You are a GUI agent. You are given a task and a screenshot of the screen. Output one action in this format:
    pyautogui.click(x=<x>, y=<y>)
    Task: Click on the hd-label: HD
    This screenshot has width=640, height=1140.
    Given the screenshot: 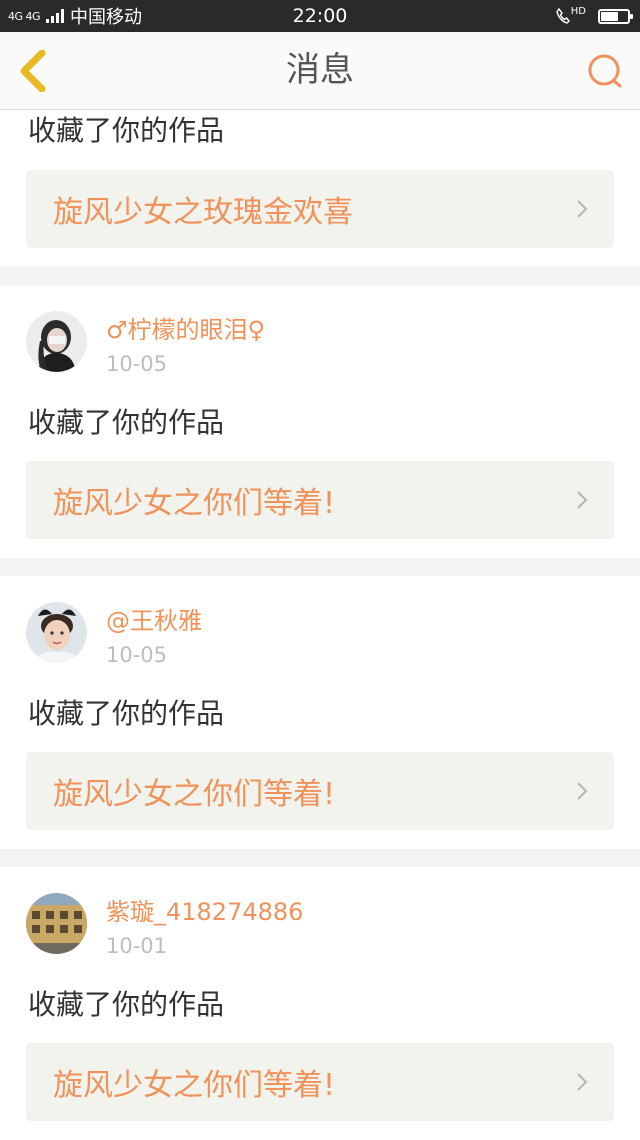 What is the action you would take?
    pyautogui.click(x=578, y=11)
    